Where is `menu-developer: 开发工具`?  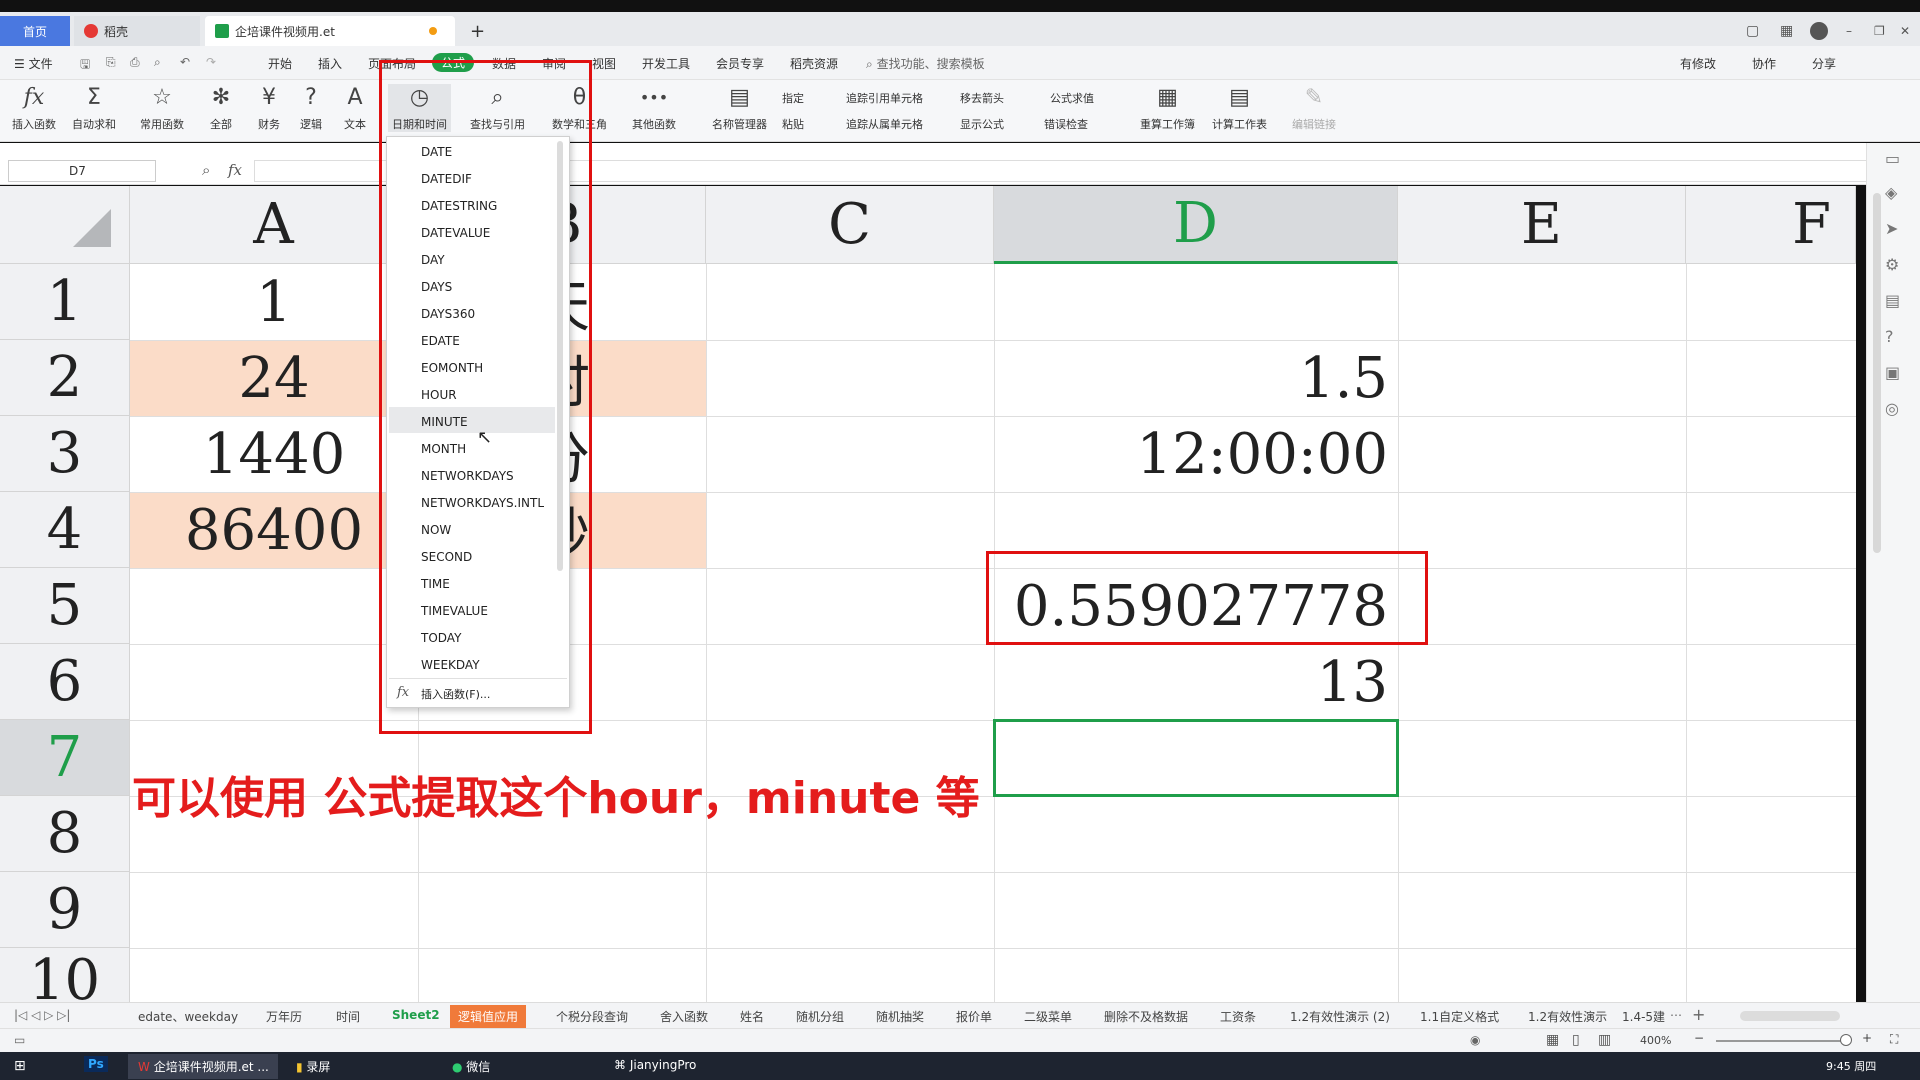
menu-developer: 开发工具 is located at coordinates (666, 63).